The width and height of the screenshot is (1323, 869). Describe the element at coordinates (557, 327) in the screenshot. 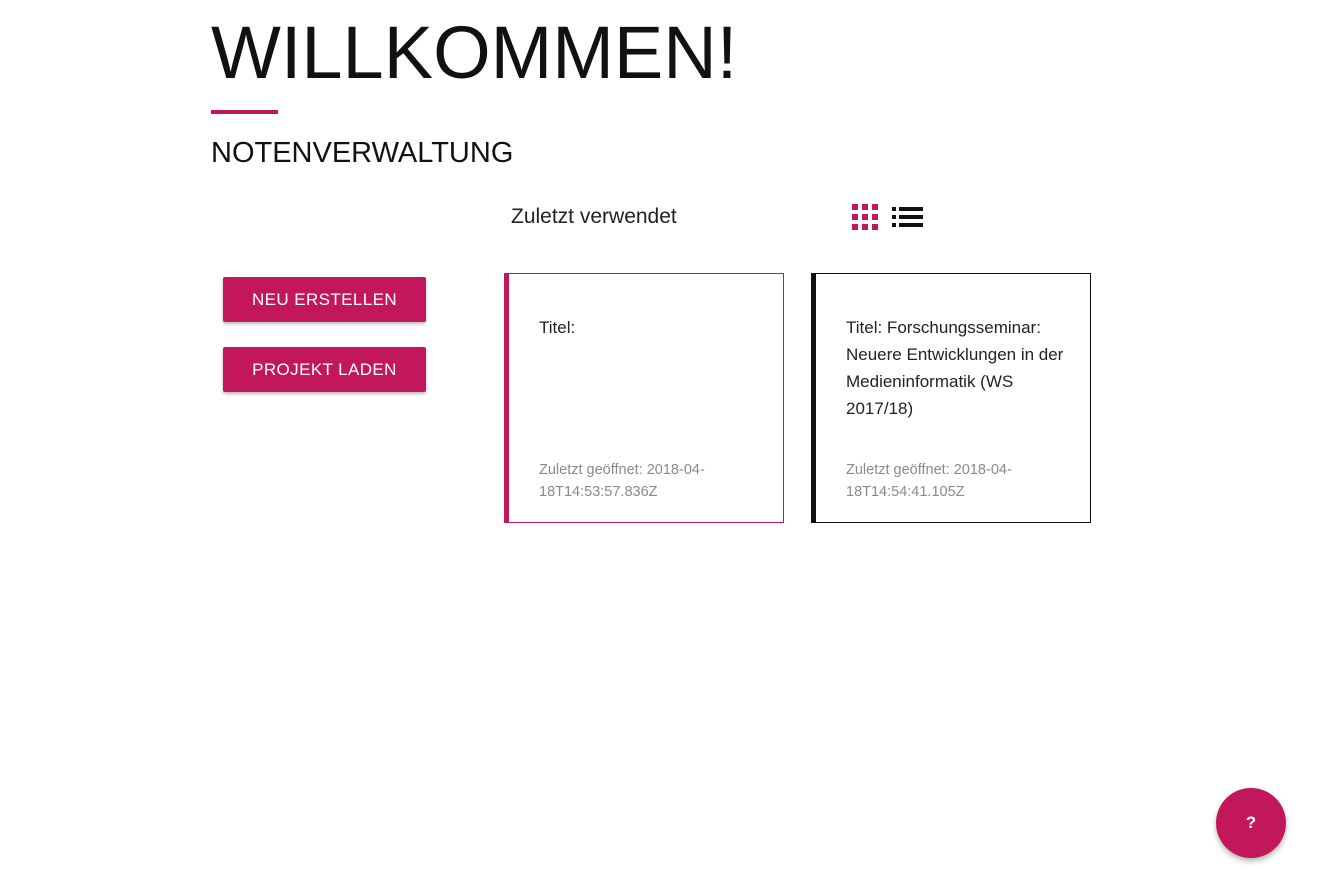

I see `project-card-title: Titel:` at that location.